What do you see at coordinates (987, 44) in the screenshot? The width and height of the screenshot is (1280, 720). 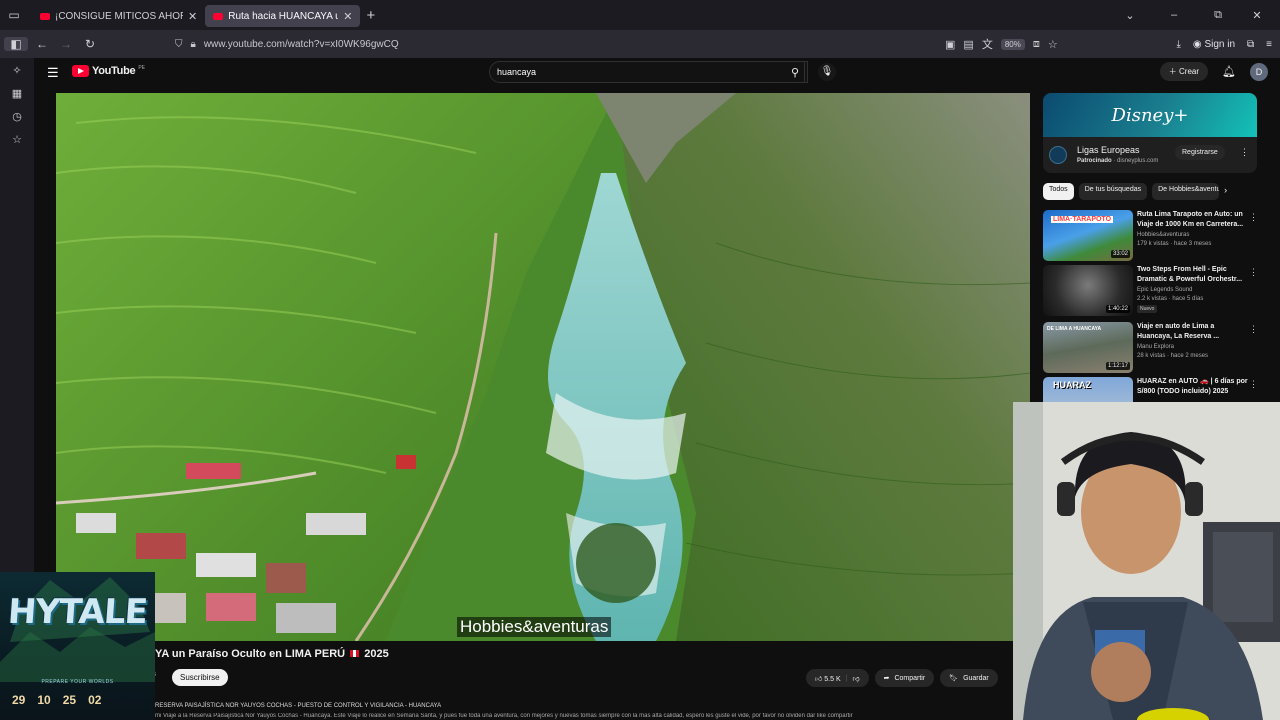 I see `translate-icon: 文` at bounding box center [987, 44].